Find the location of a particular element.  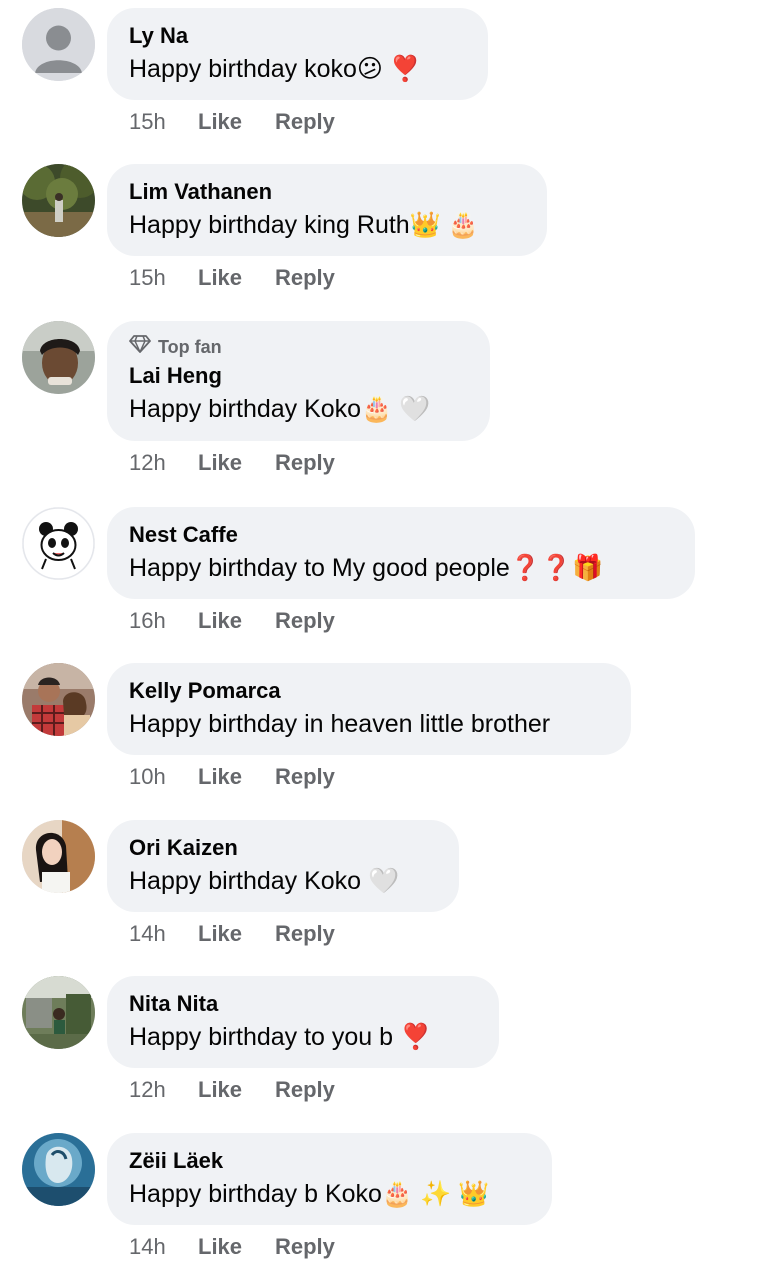

comment-text: Happy birthday b Koko🎂 ✨ 👑 is located at coordinates (309, 1194).